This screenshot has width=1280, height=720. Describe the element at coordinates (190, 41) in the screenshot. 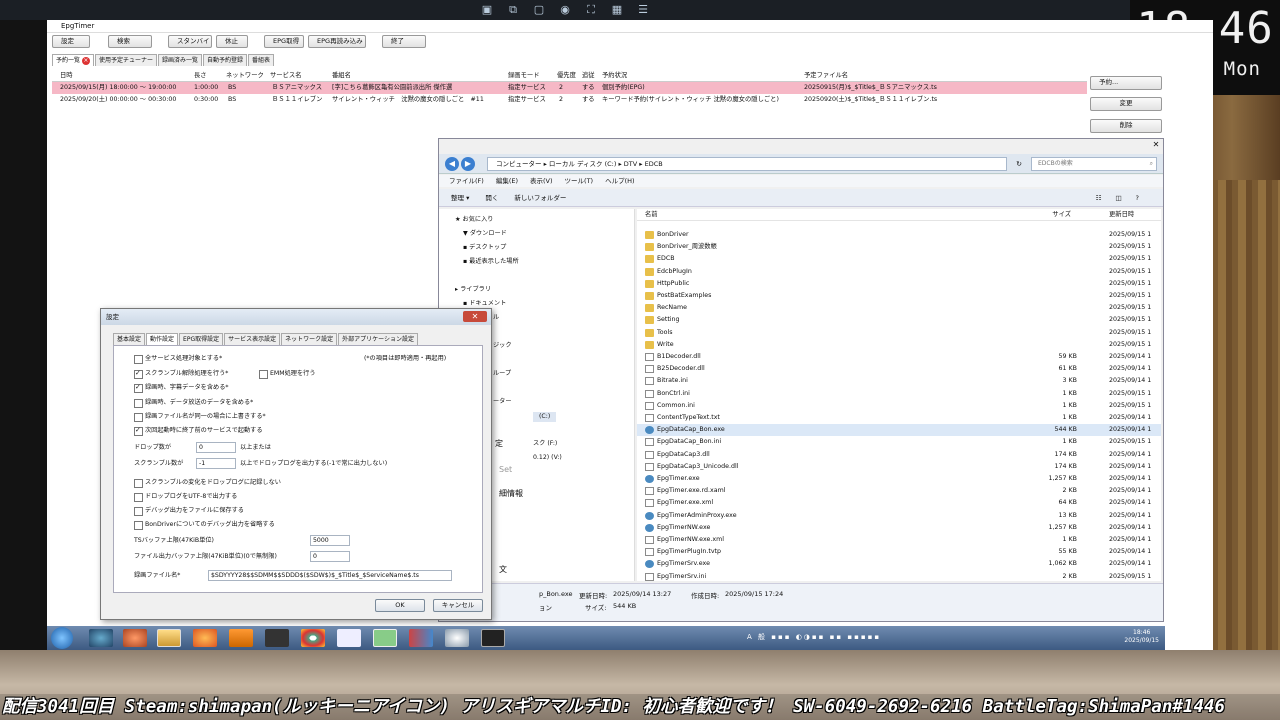

I see `standby-button: スタンバイ` at that location.